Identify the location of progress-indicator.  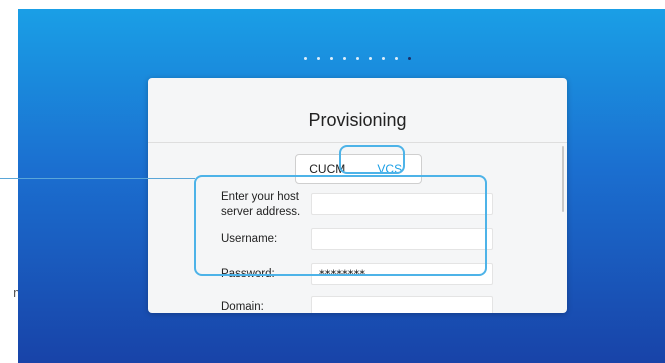
(357, 58).